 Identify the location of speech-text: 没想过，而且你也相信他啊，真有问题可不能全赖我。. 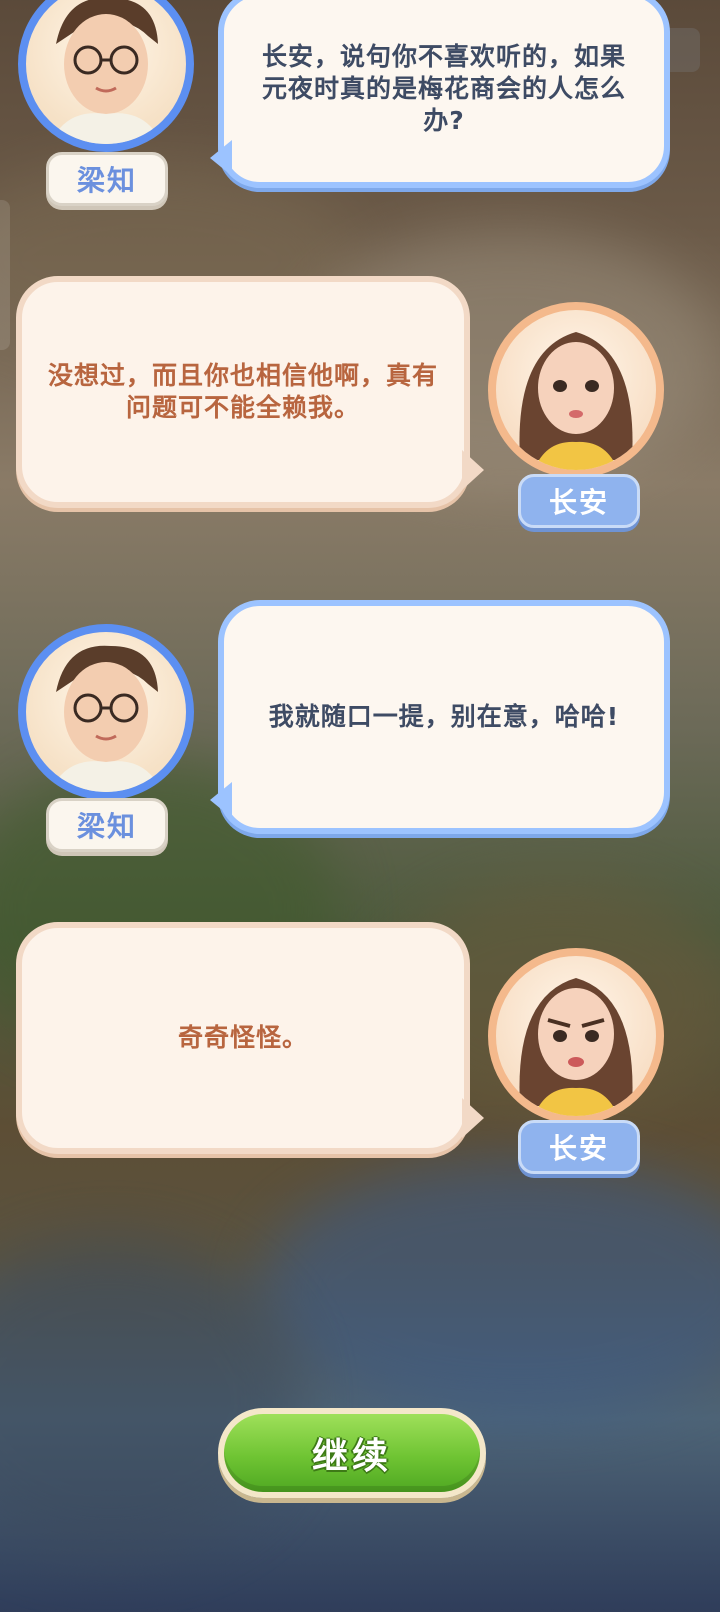
(243, 391).